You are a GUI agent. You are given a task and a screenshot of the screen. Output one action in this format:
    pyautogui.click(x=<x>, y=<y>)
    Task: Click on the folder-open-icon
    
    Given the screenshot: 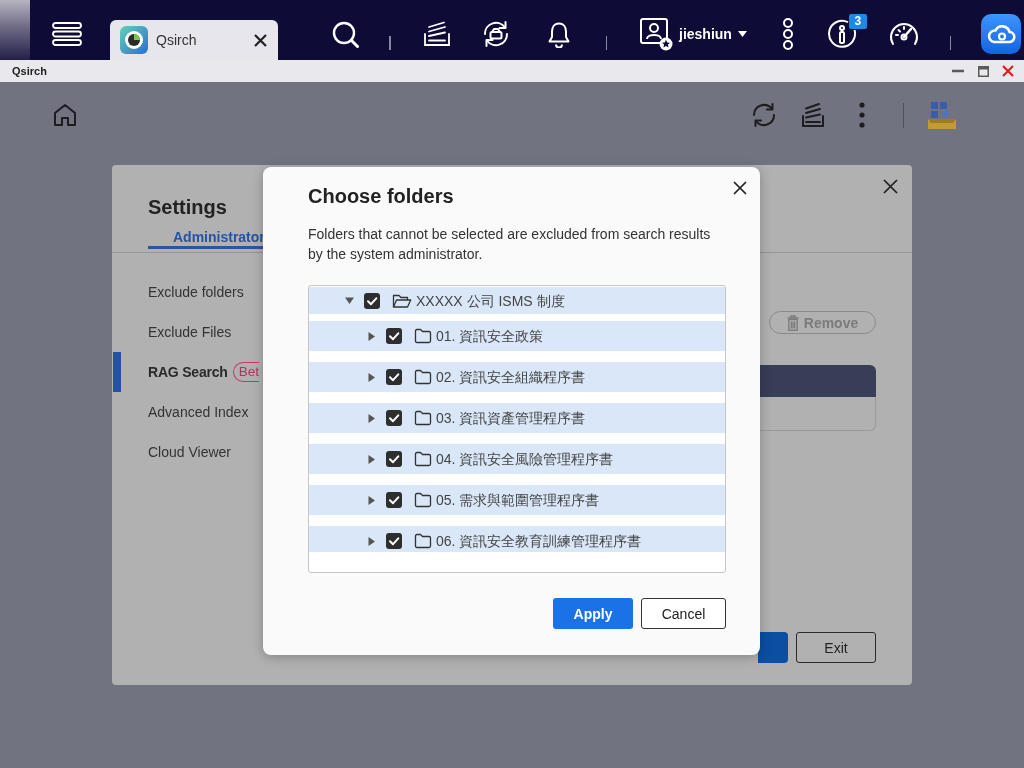 What is the action you would take?
    pyautogui.click(x=402, y=300)
    